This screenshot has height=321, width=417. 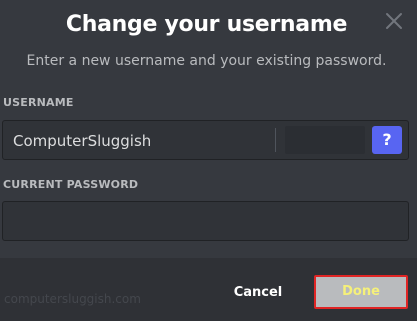 What do you see at coordinates (205, 140) in the screenshot?
I see `username-field: ComputerSluggish ?` at bounding box center [205, 140].